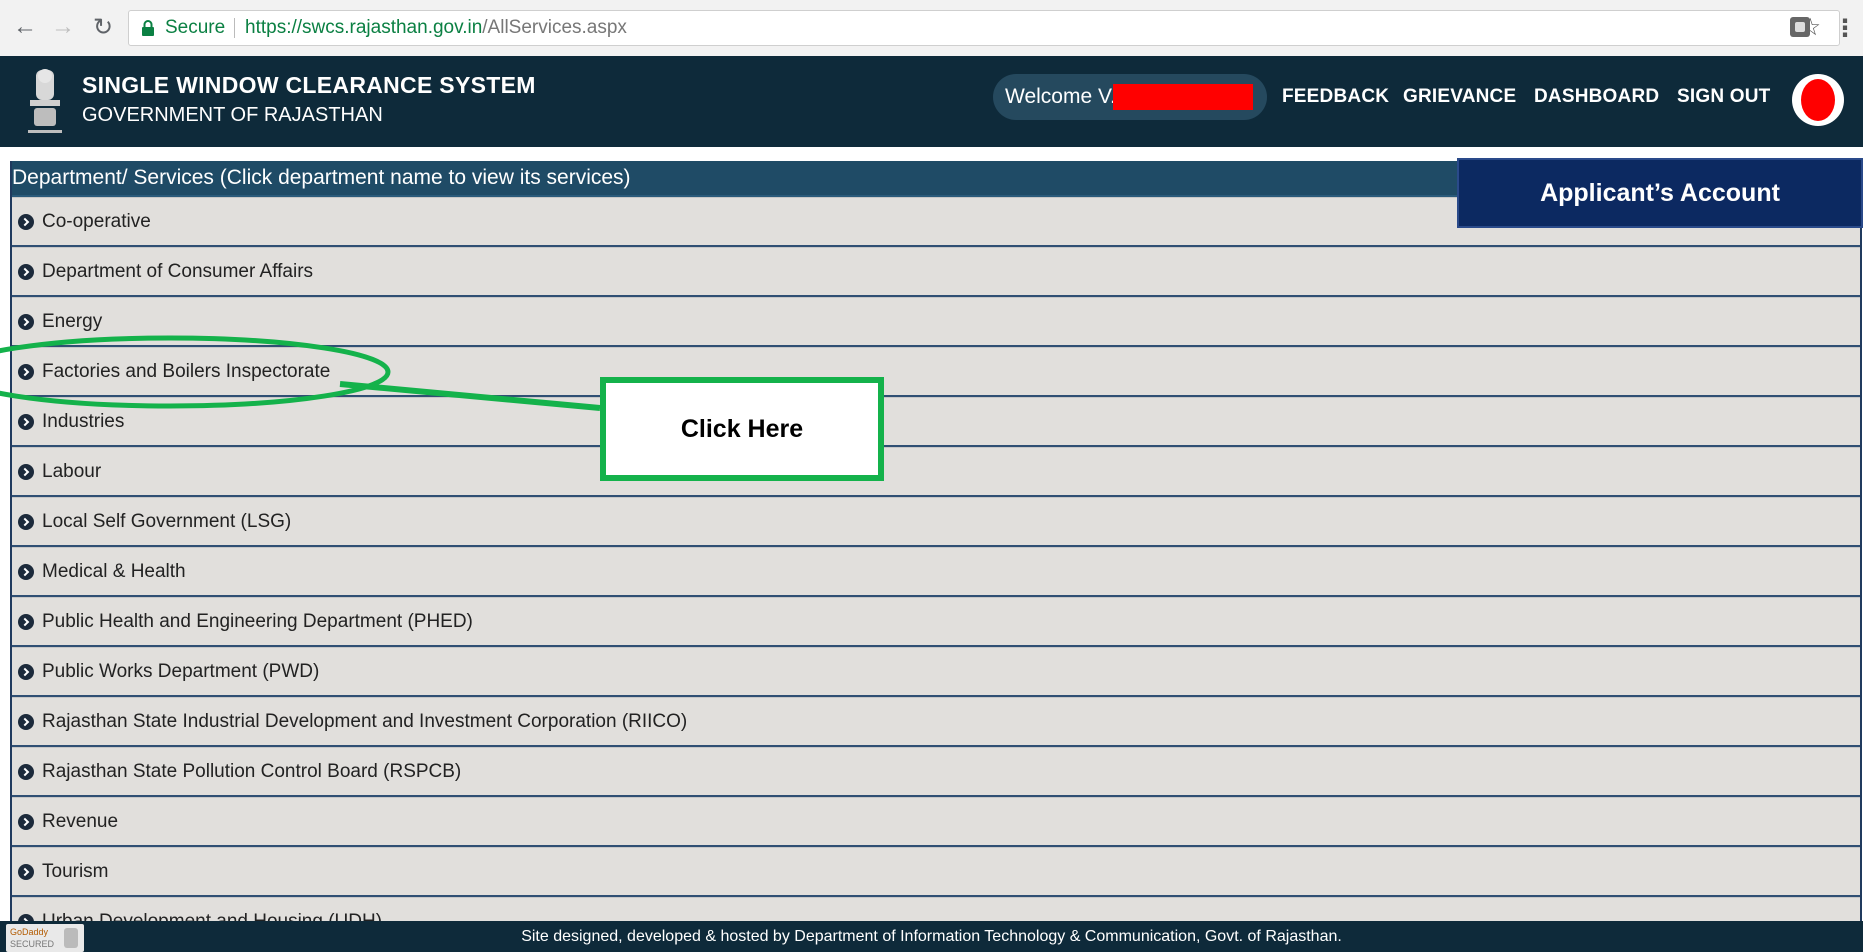  What do you see at coordinates (96, 222) in the screenshot?
I see `department-label: Co-operative` at bounding box center [96, 222].